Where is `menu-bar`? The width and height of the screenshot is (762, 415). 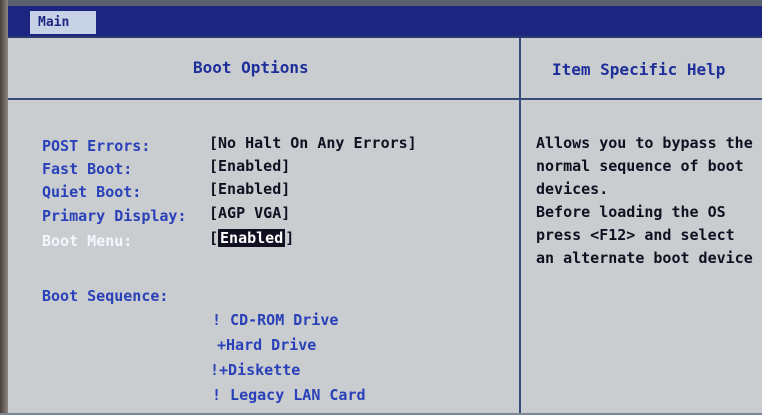 menu-bar is located at coordinates (385, 21).